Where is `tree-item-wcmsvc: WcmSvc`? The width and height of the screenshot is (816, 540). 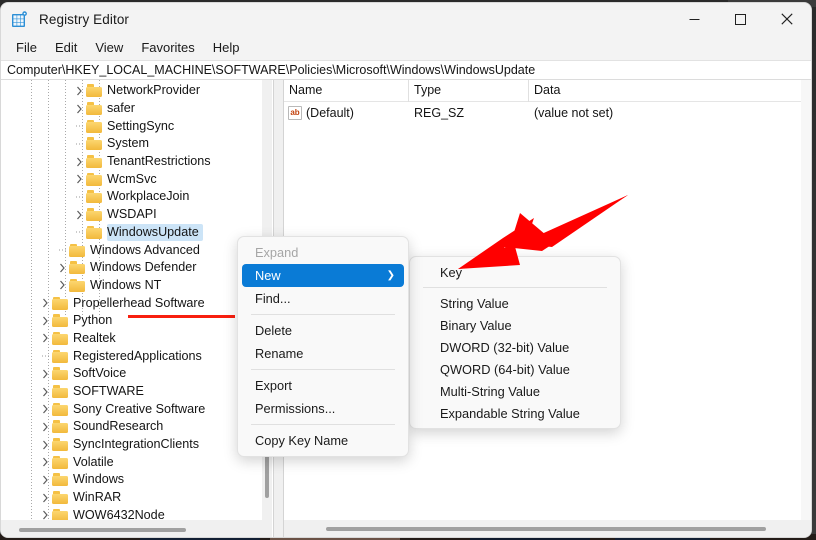 tree-item-wcmsvc: WcmSvc is located at coordinates (132, 179).